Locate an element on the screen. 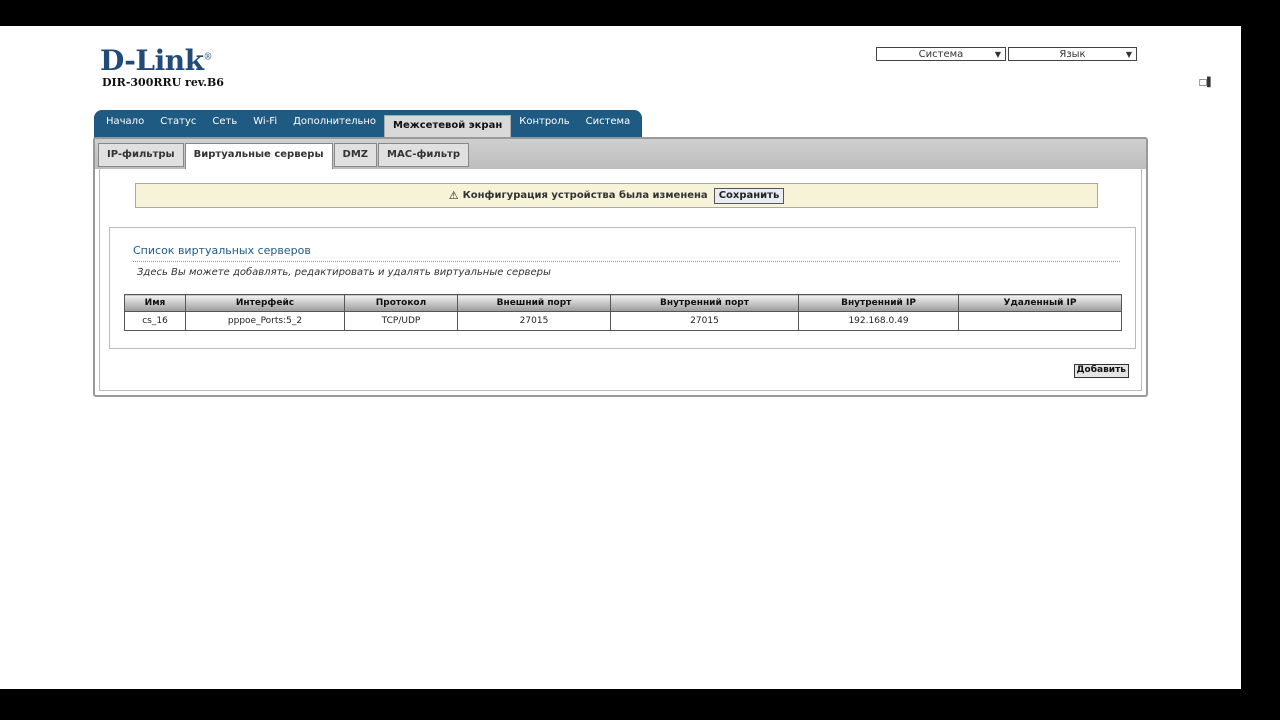 The width and height of the screenshot is (1280, 720). notice-text: Конфигурация устройства была изменена is located at coordinates (585, 195).